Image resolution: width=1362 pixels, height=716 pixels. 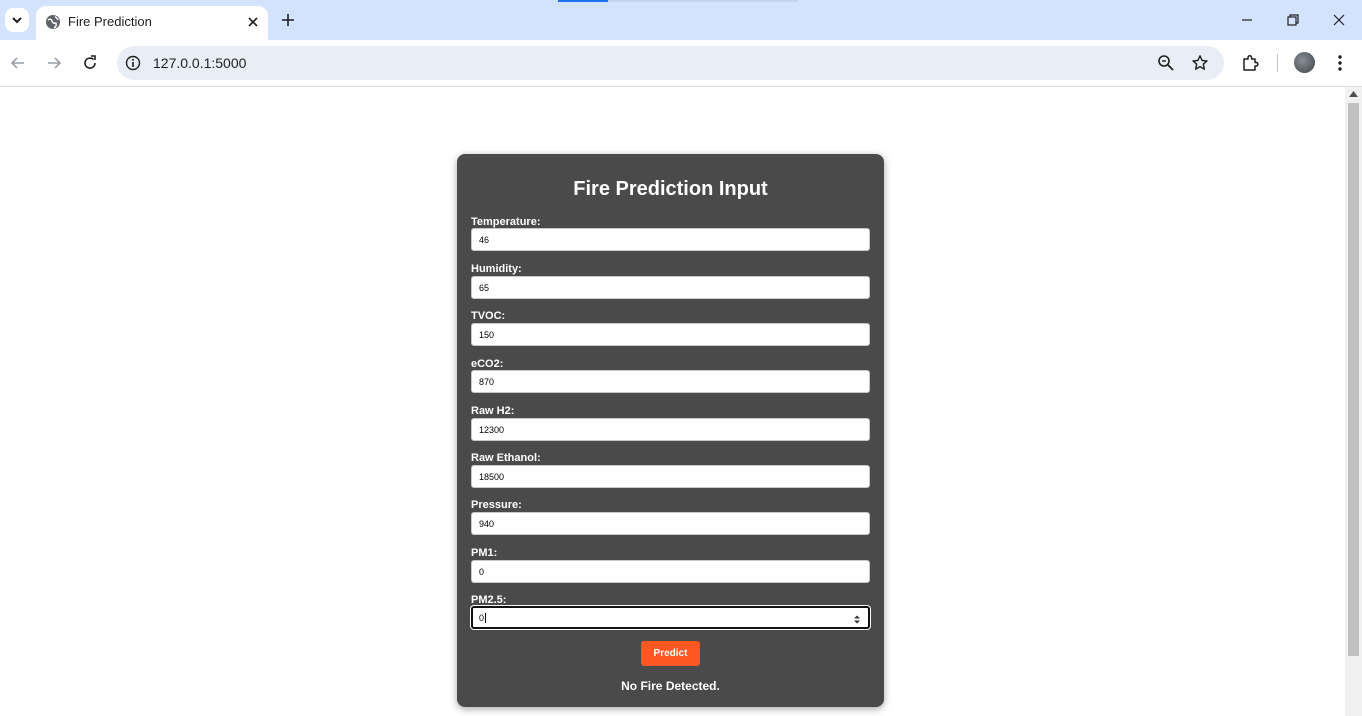 I want to click on humidity-label: Humidity:, so click(x=496, y=269).